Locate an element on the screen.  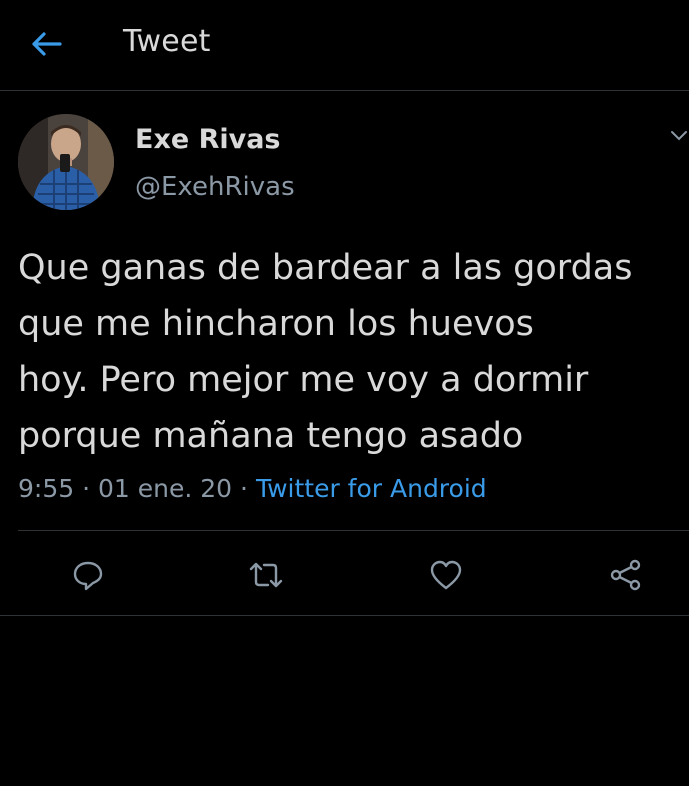
avatar is located at coordinates (66, 162).